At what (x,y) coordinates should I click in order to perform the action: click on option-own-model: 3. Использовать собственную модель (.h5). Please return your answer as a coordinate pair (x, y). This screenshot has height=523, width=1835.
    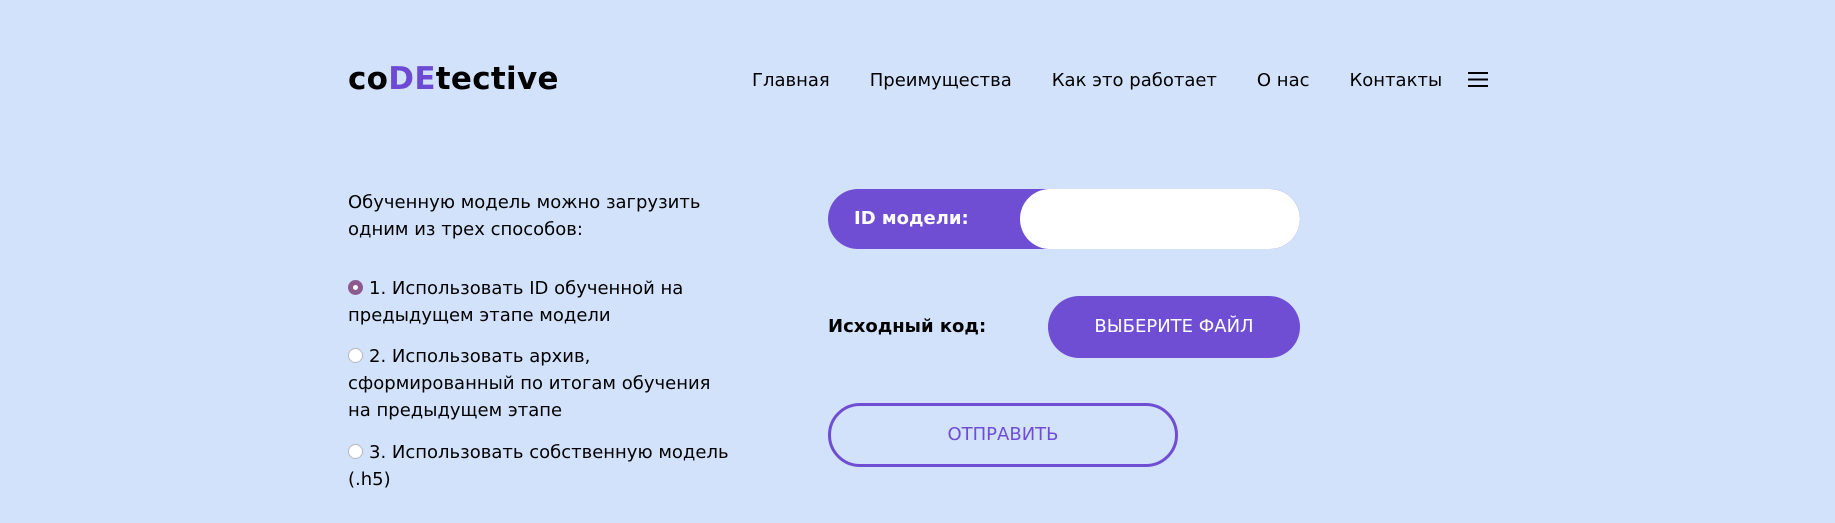
    Looking at the image, I should click on (543, 466).